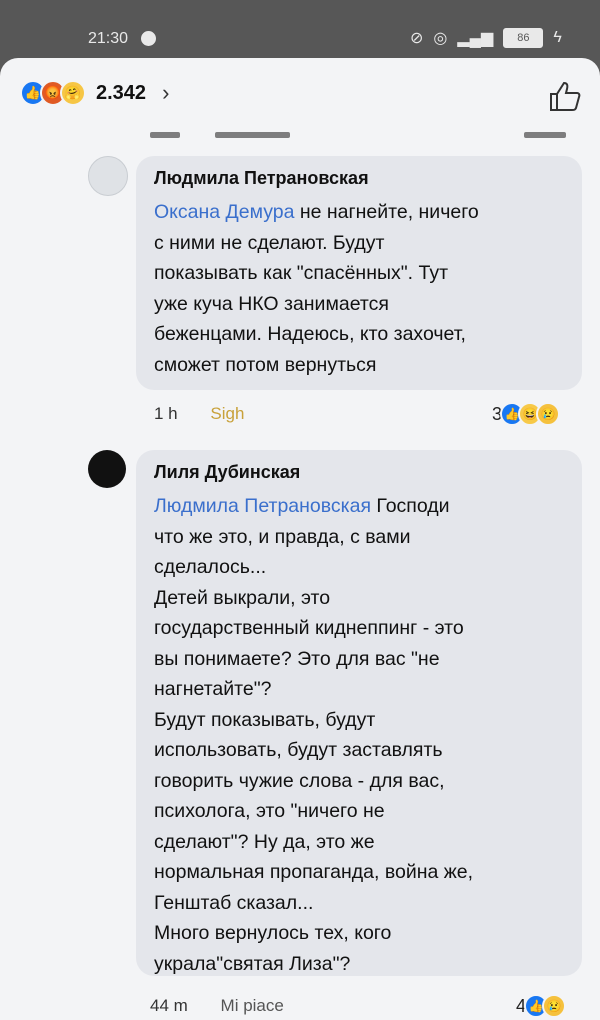  What do you see at coordinates (359, 472) in the screenshot?
I see `comment-author: Лиля Дубинская` at bounding box center [359, 472].